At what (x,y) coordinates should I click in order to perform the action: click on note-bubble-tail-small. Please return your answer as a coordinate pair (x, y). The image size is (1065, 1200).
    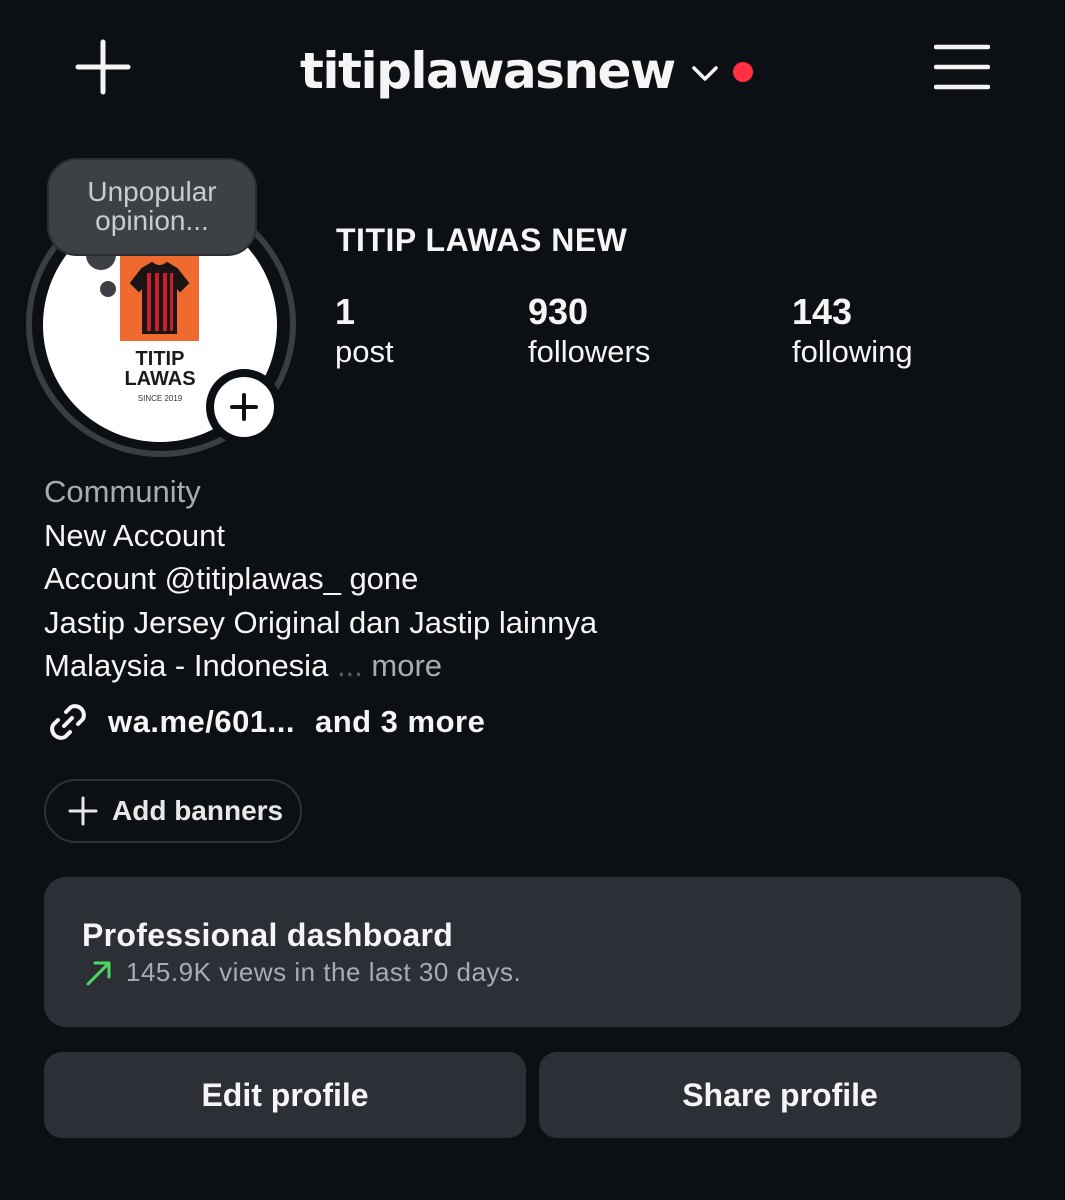
    Looking at the image, I should click on (108, 289).